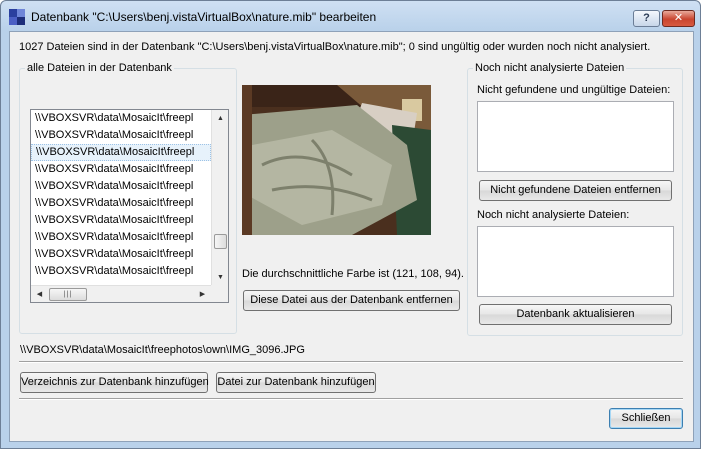  I want to click on scroll-up-icon: ▲, so click(220, 118).